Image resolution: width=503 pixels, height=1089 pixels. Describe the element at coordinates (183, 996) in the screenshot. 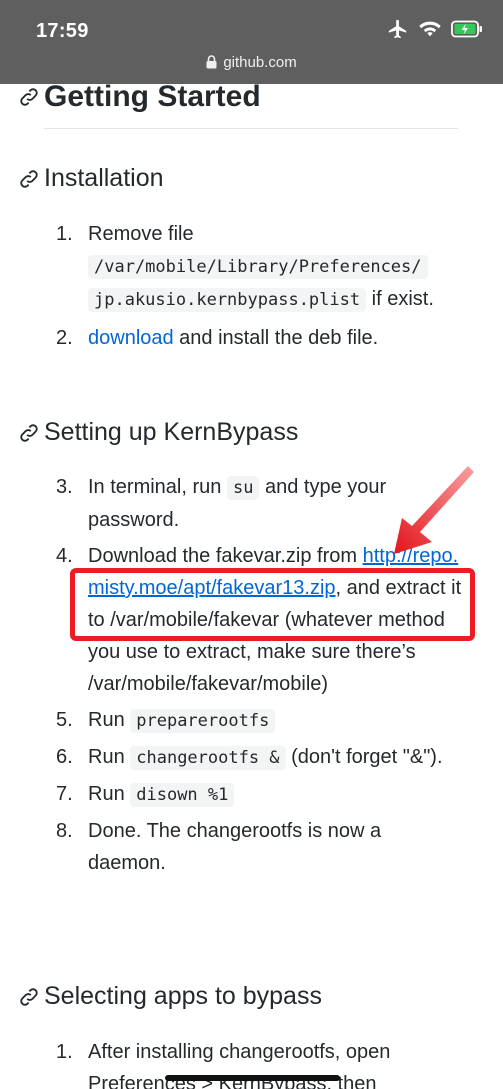

I see `heading-text: Selecting apps to bypass` at that location.